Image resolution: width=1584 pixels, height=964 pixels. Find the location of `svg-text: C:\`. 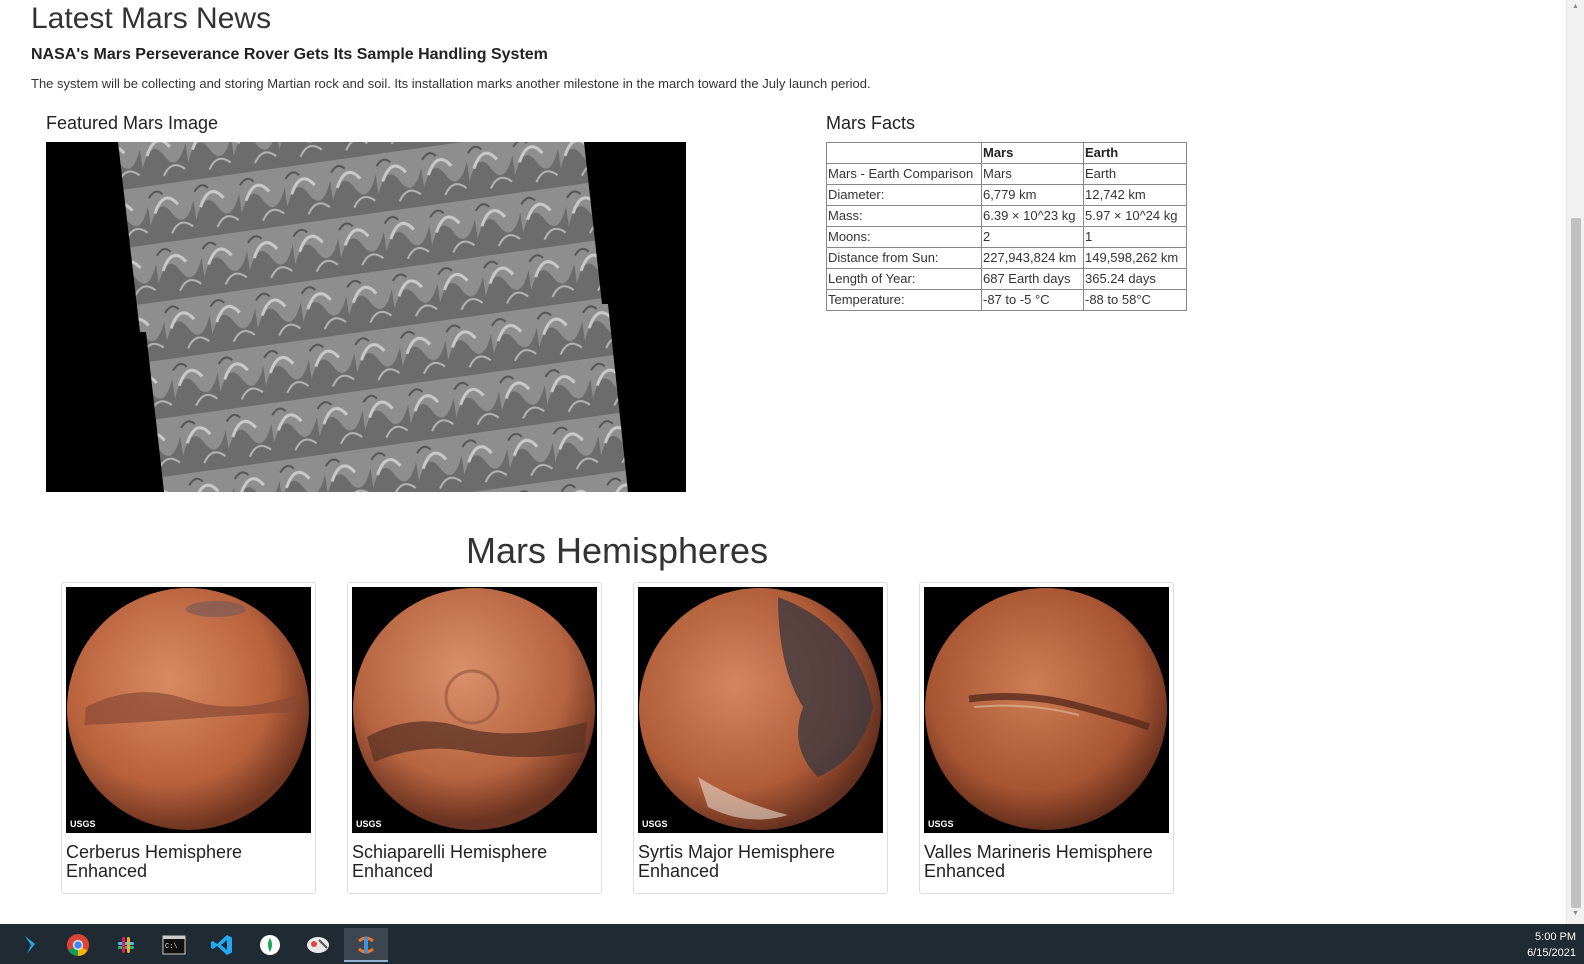

svg-text: C:\ is located at coordinates (171, 947).